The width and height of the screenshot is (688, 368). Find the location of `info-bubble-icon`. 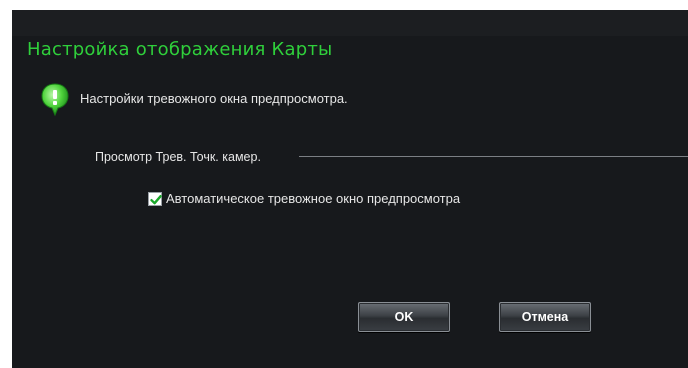

info-bubble-icon is located at coordinates (55, 100).